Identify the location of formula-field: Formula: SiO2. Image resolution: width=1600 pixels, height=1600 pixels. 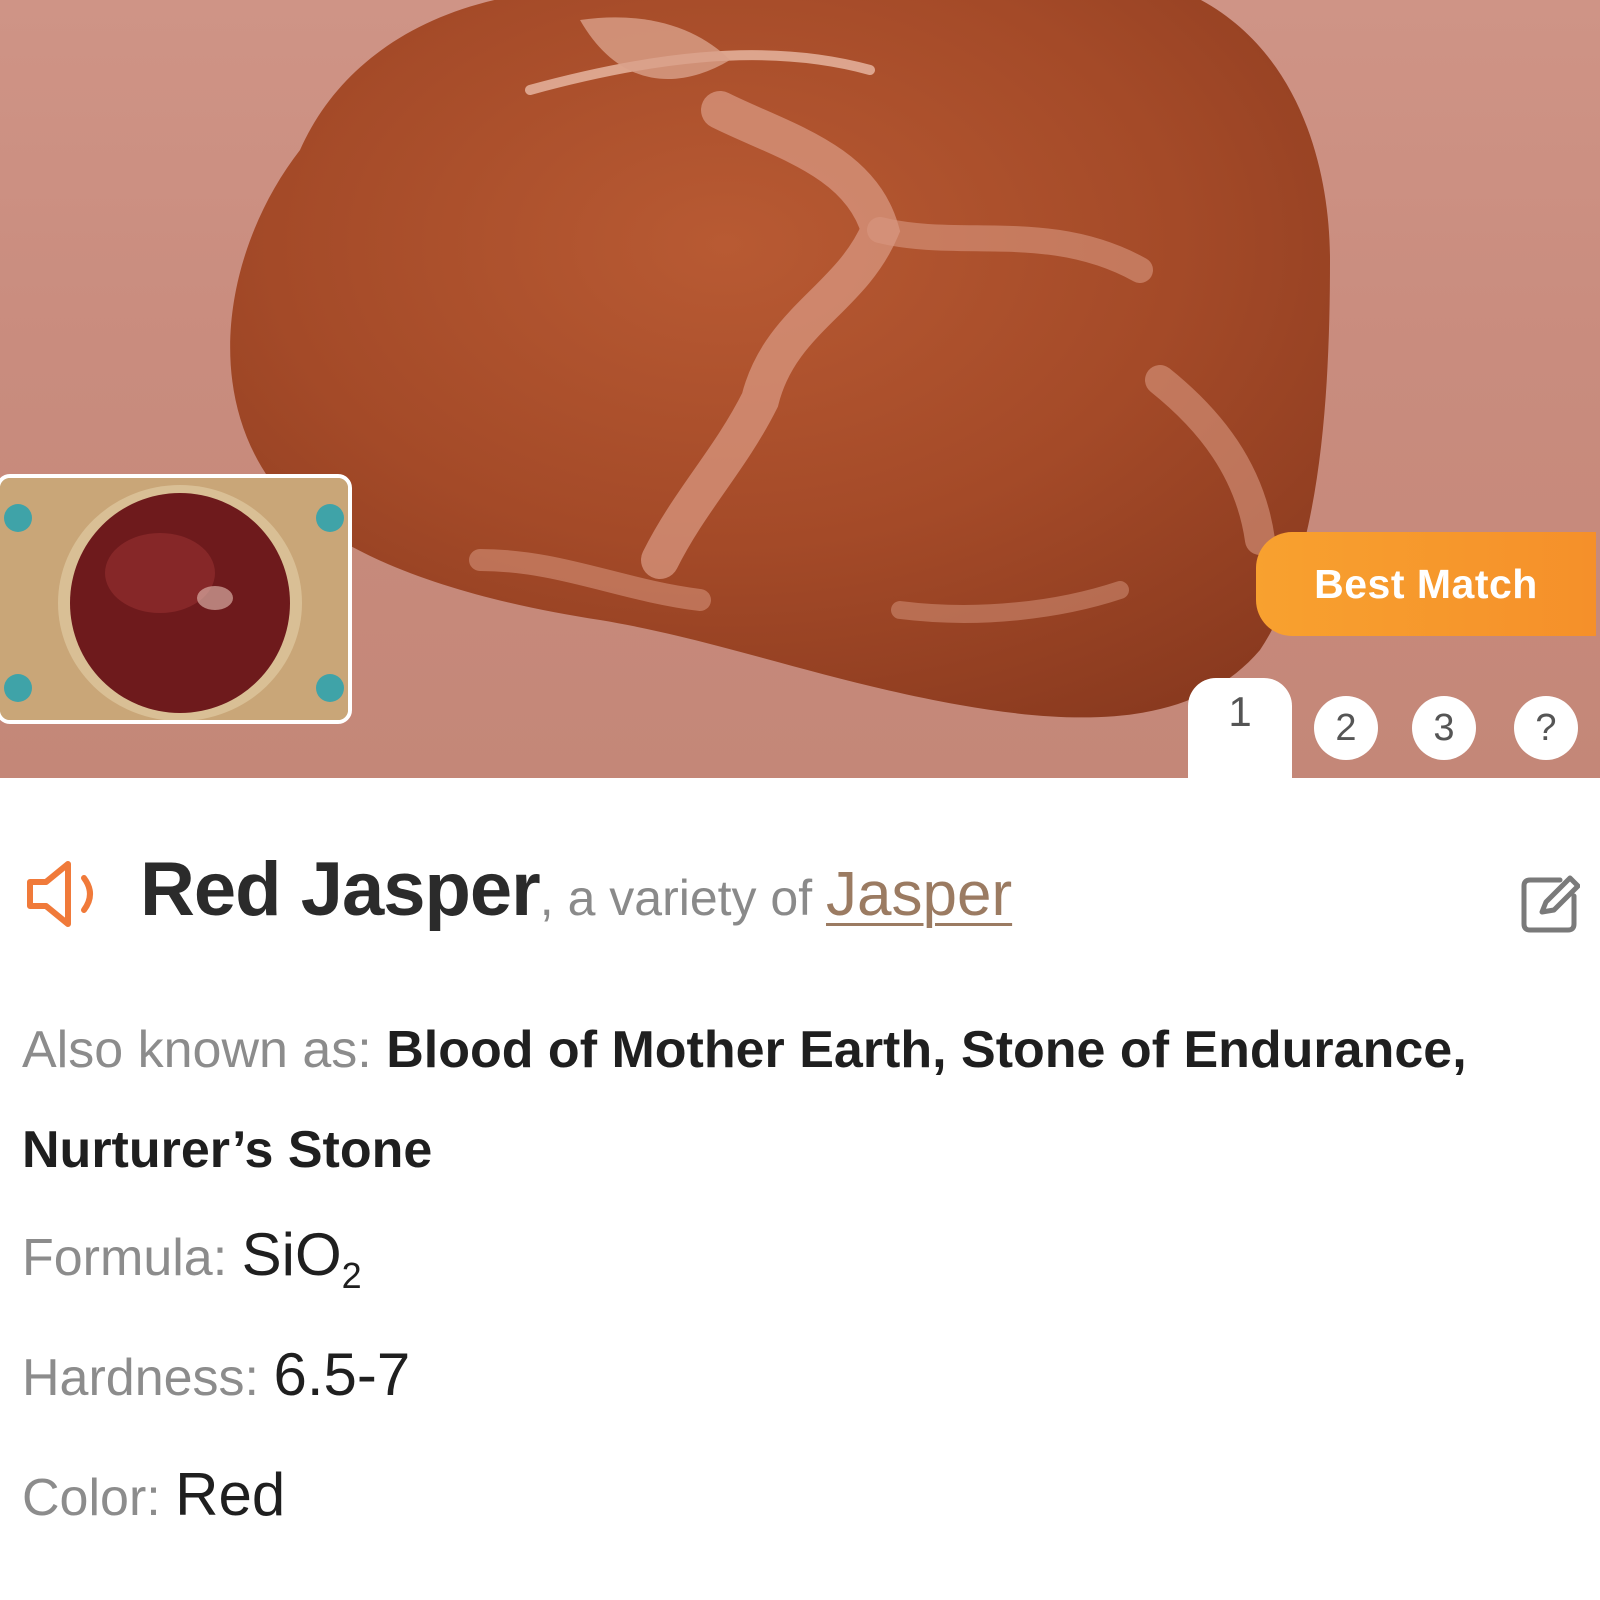
(192, 1265).